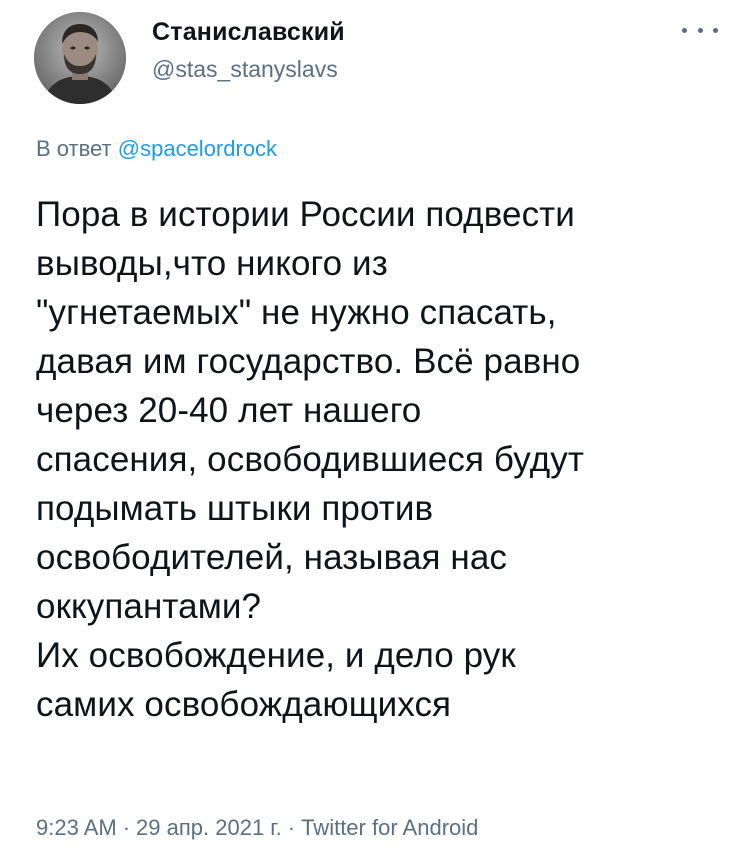 This screenshot has height=860, width=750. I want to click on avatar-photo, so click(80, 58).